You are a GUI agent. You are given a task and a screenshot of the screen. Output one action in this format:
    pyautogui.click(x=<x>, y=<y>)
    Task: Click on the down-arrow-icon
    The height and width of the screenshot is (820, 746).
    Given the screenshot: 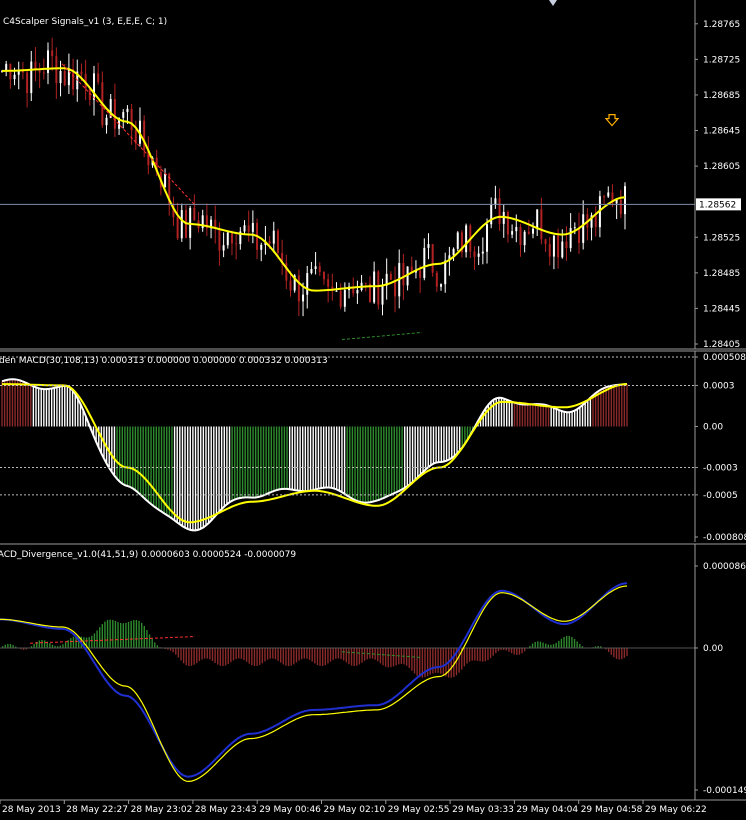 What is the action you would take?
    pyautogui.click(x=612, y=120)
    